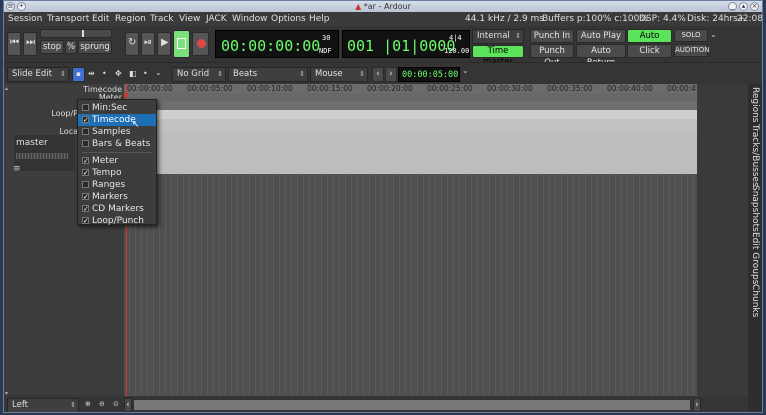 Image resolution: width=766 pixels, height=415 pixels. What do you see at coordinates (755, 258) in the screenshot?
I see `tab-edit-groups: Edit Groups` at bounding box center [755, 258].